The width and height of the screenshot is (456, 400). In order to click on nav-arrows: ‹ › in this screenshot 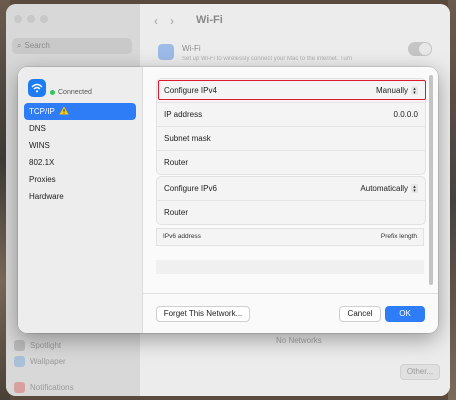, I will do `click(170, 21)`.